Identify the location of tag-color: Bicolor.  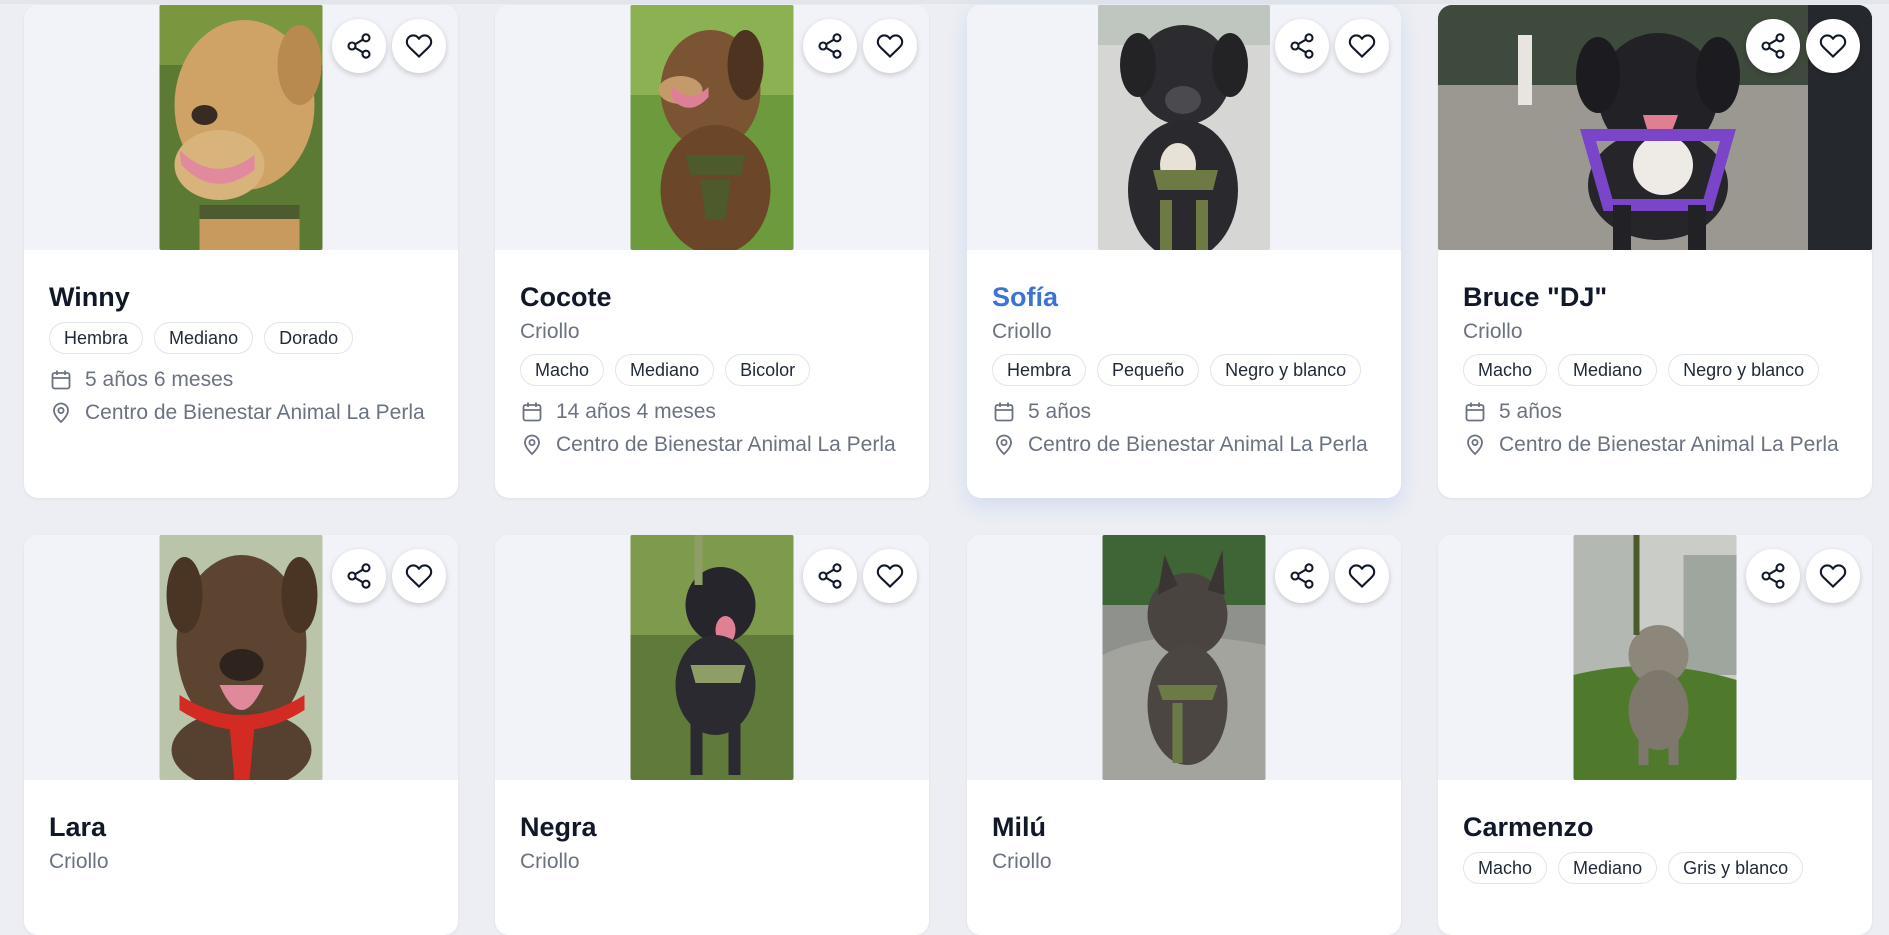
(768, 370).